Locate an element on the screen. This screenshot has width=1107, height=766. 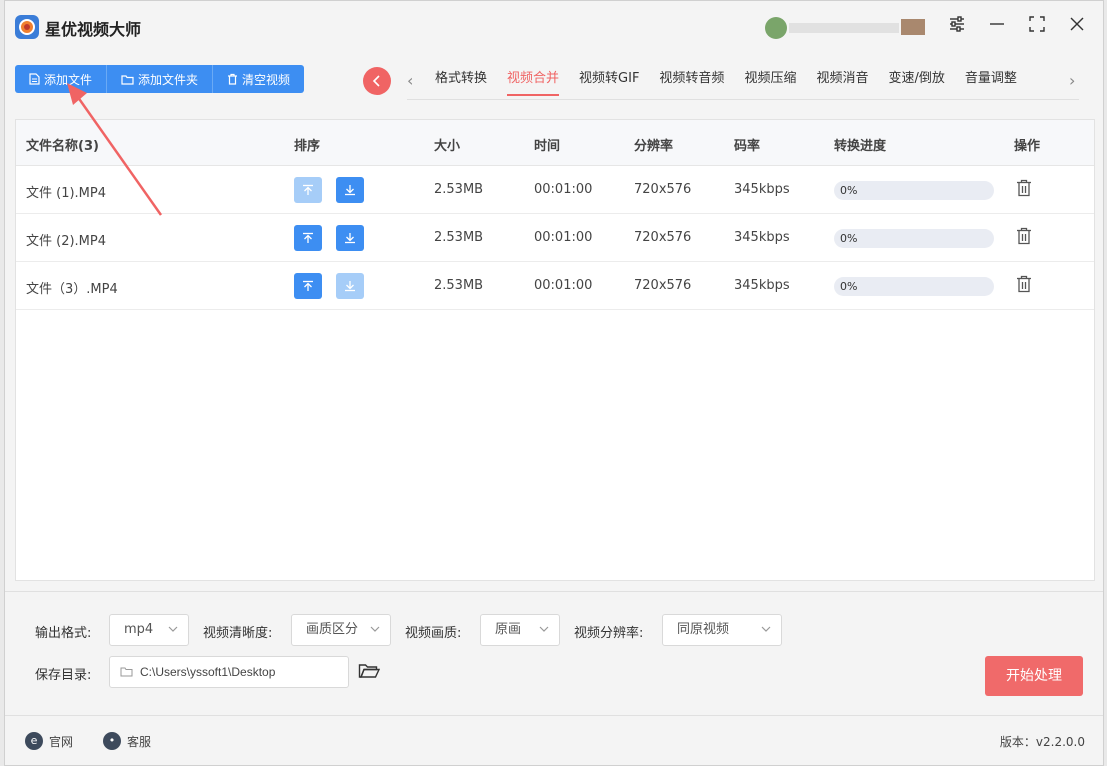
folder-icon is located at coordinates (126, 672).